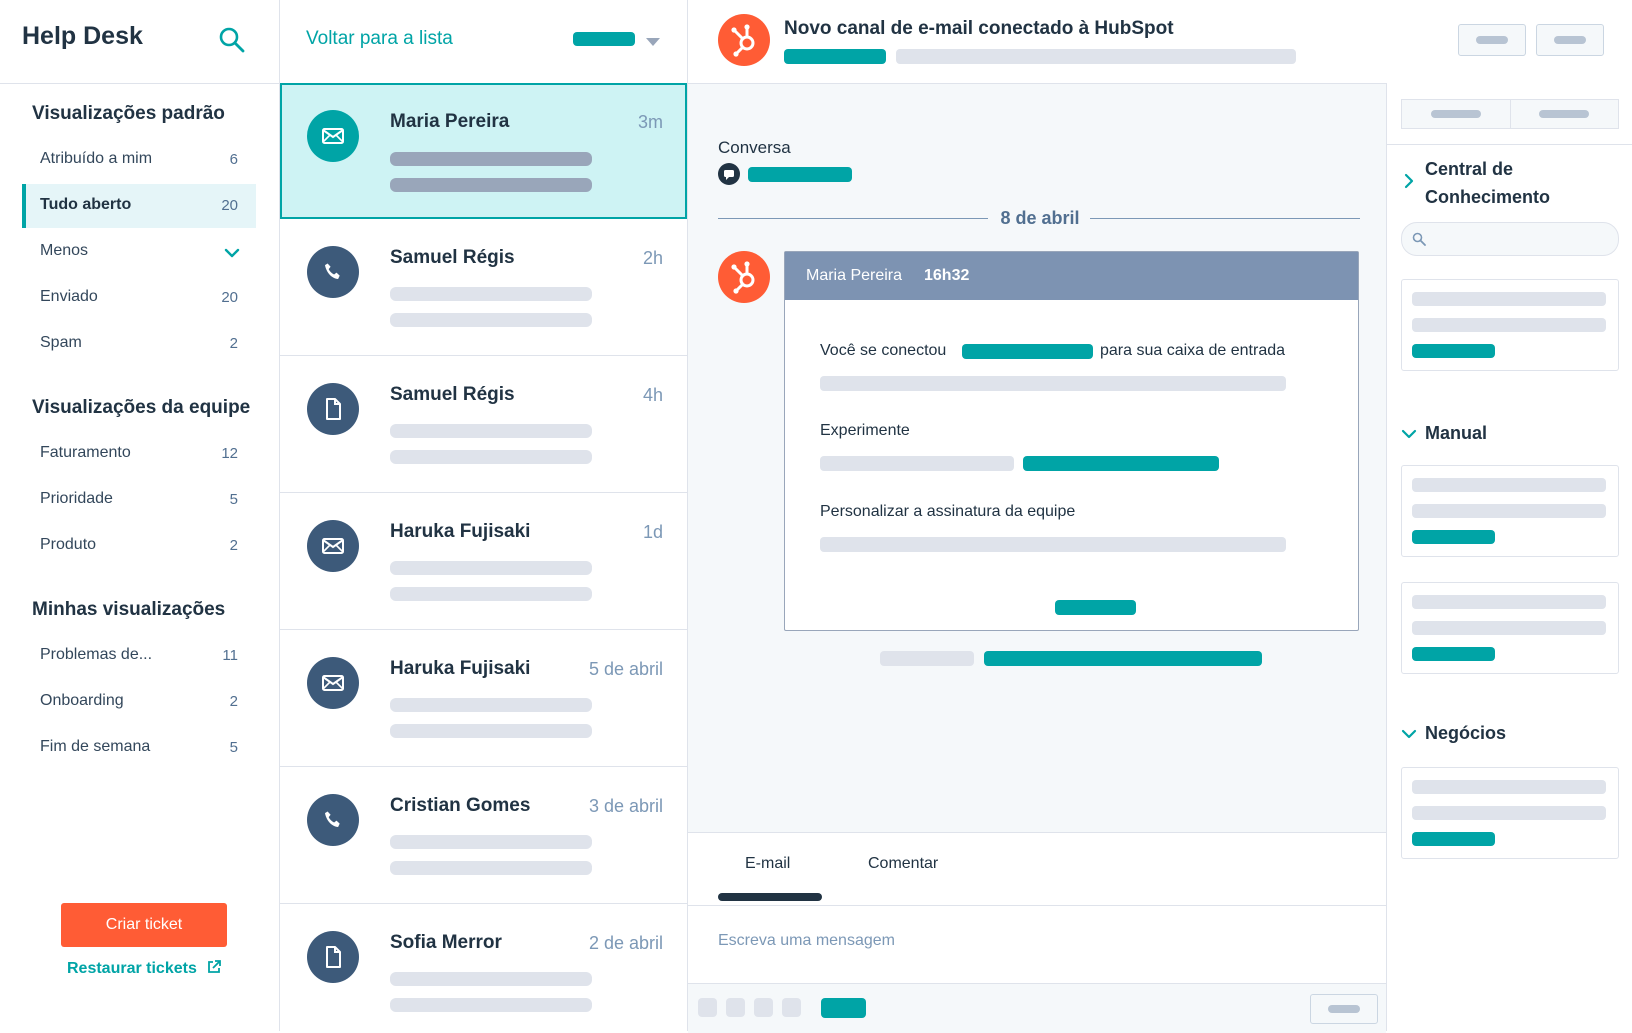 The height and width of the screenshot is (1033, 1632). Describe the element at coordinates (144, 925) in the screenshot. I see `create-ticket-button: Criar ticket` at that location.